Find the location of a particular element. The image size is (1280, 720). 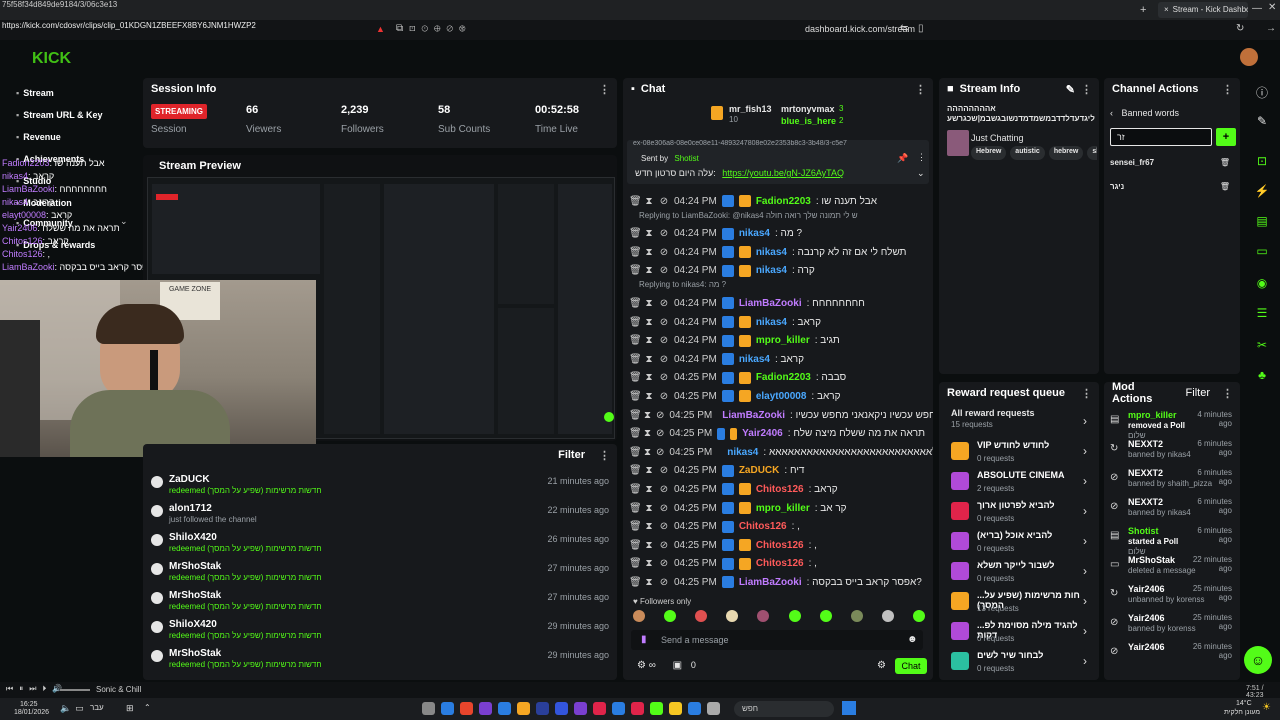

chat-message: 🗑 ⧗ ⊘ 04:24 PM nikas4: קרה is located at coordinates (777, 271).